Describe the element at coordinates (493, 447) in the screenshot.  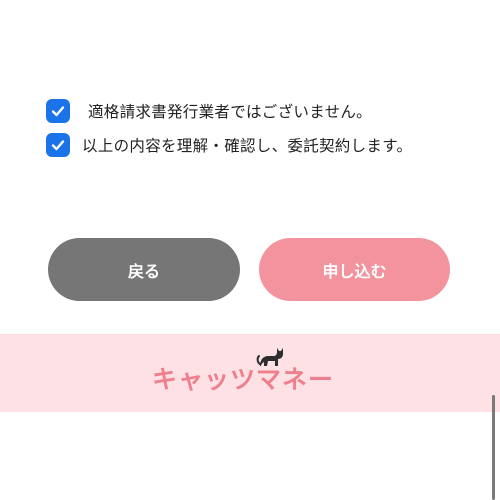
I see `scrollbar` at that location.